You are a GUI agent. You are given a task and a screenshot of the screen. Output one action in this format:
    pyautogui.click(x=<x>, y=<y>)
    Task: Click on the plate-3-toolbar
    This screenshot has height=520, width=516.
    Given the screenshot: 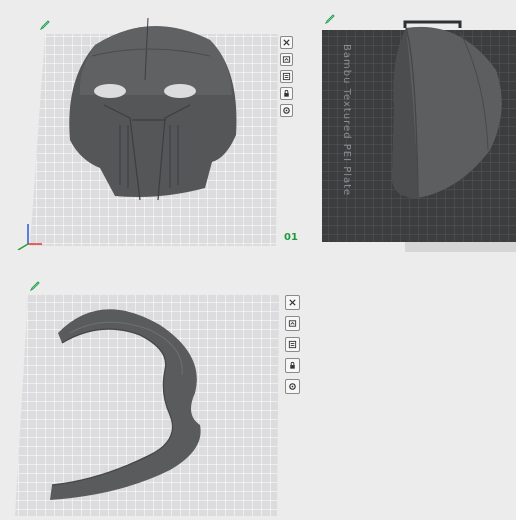 What is the action you would take?
    pyautogui.click(x=292, y=344)
    